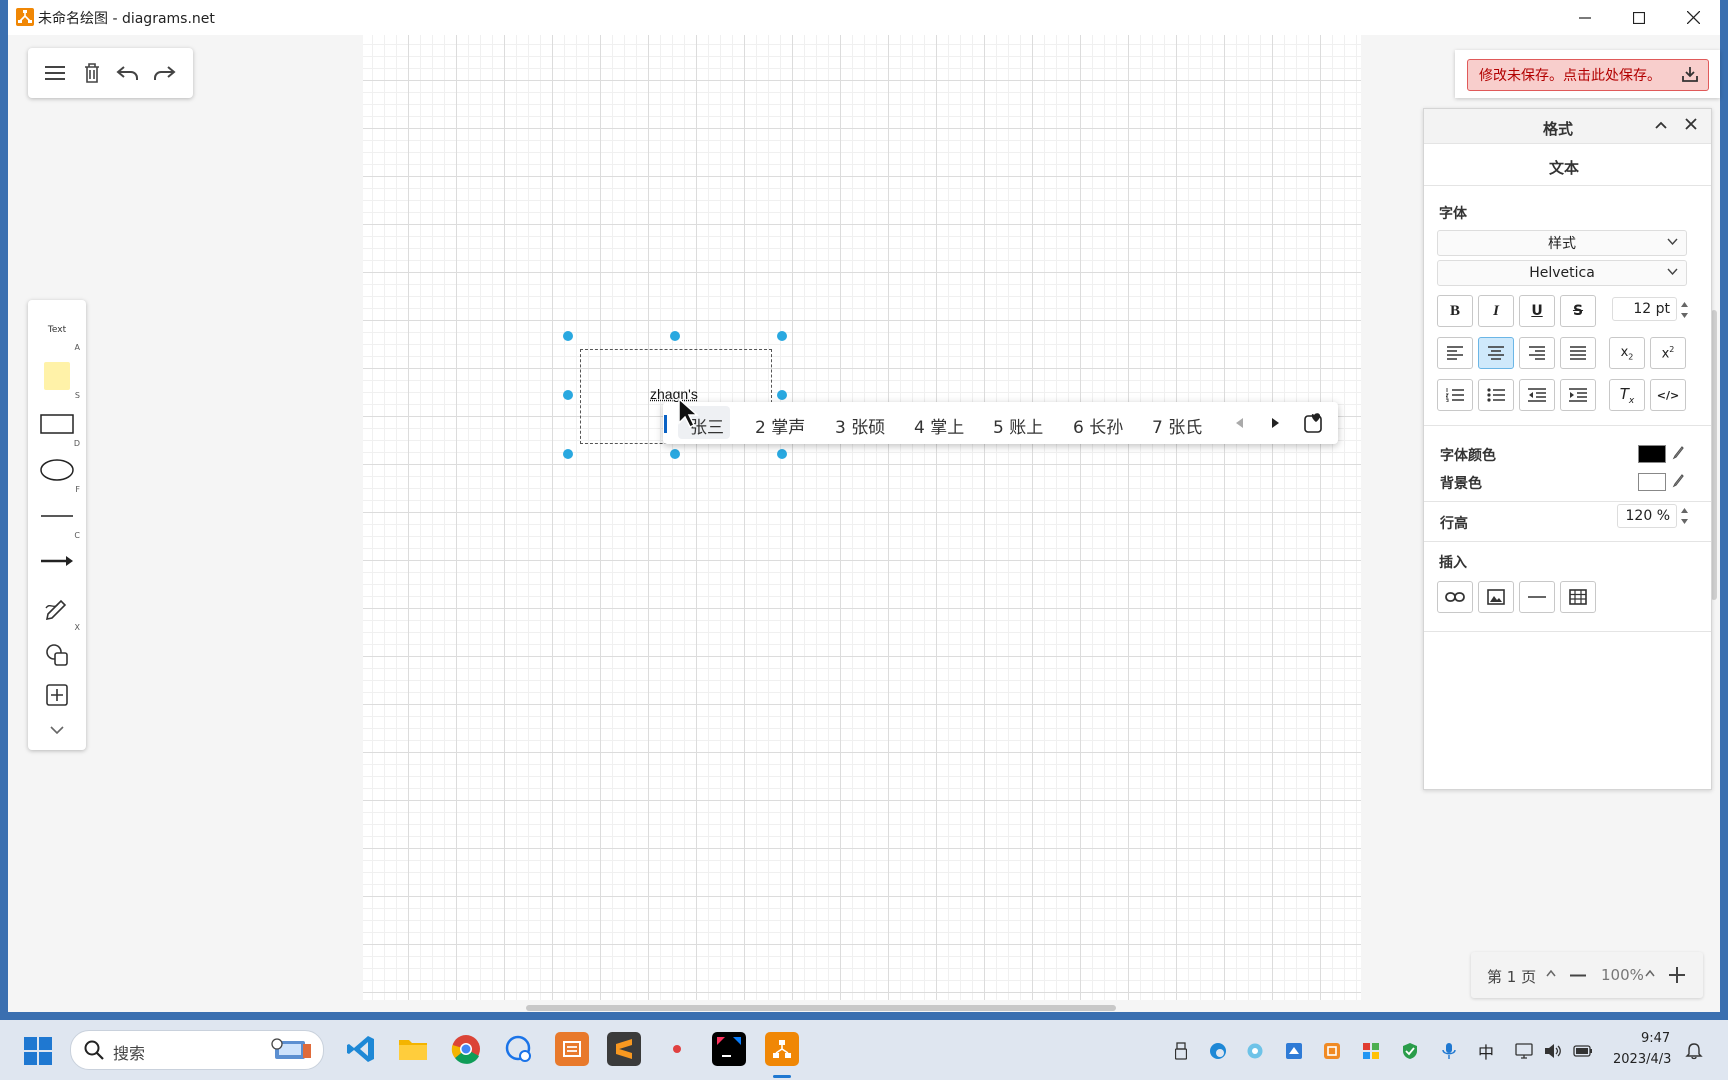 This screenshot has height=1080, width=1728. I want to click on prev-page-icon, so click(1240, 423).